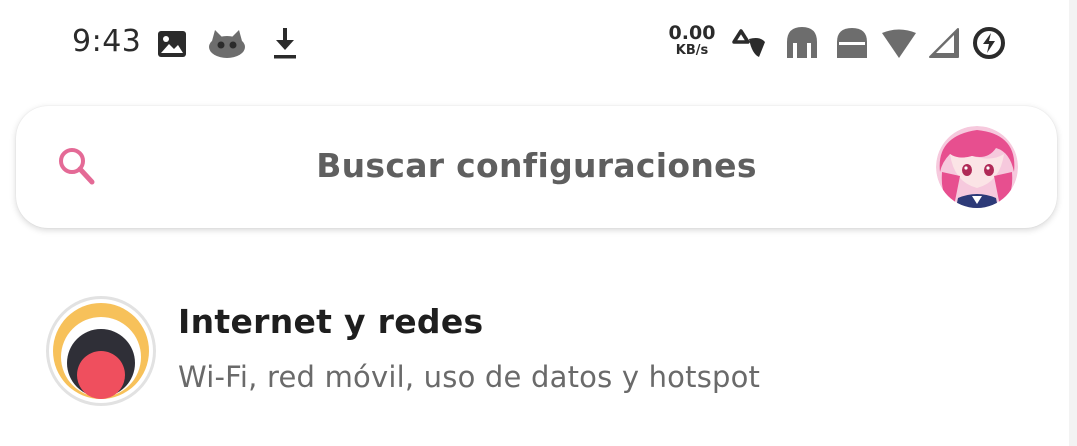 Image resolution: width=1077 pixels, height=446 pixels. Describe the element at coordinates (331, 321) in the screenshot. I see `settings-item-title: Internet y redes` at that location.